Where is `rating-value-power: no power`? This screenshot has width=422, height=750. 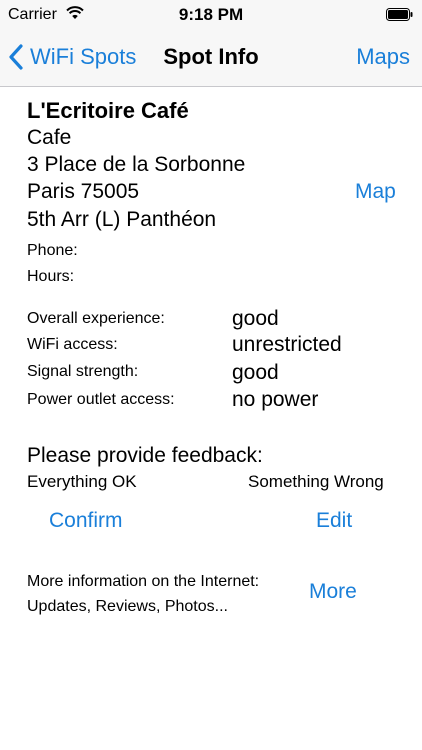 rating-value-power: no power is located at coordinates (275, 399).